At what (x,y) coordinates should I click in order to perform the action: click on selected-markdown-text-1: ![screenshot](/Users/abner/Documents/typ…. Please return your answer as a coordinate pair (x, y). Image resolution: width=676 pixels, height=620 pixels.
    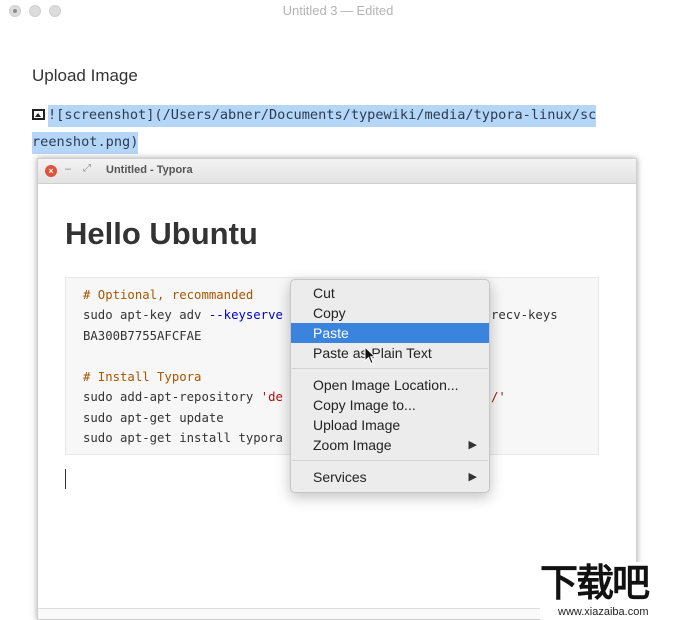
    Looking at the image, I should click on (322, 116).